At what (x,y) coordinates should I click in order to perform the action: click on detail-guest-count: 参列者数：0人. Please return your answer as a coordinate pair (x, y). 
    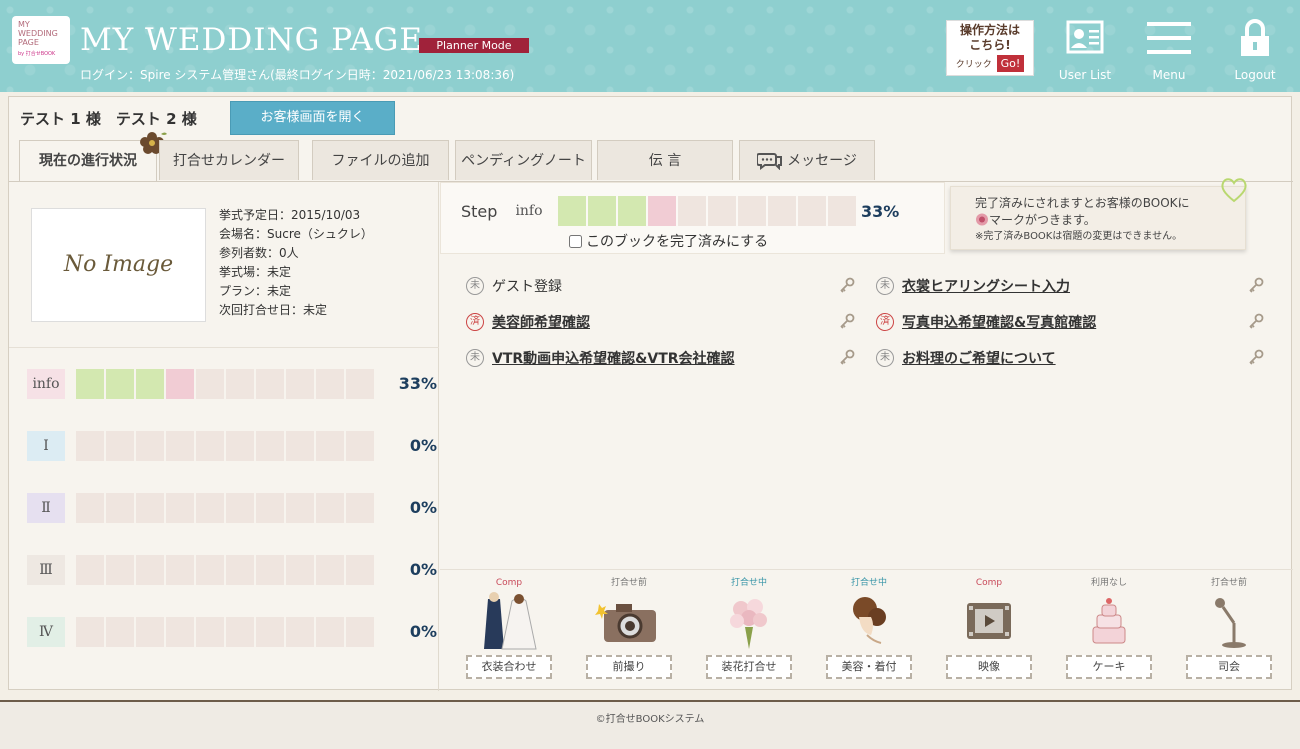
    Looking at the image, I should click on (259, 253).